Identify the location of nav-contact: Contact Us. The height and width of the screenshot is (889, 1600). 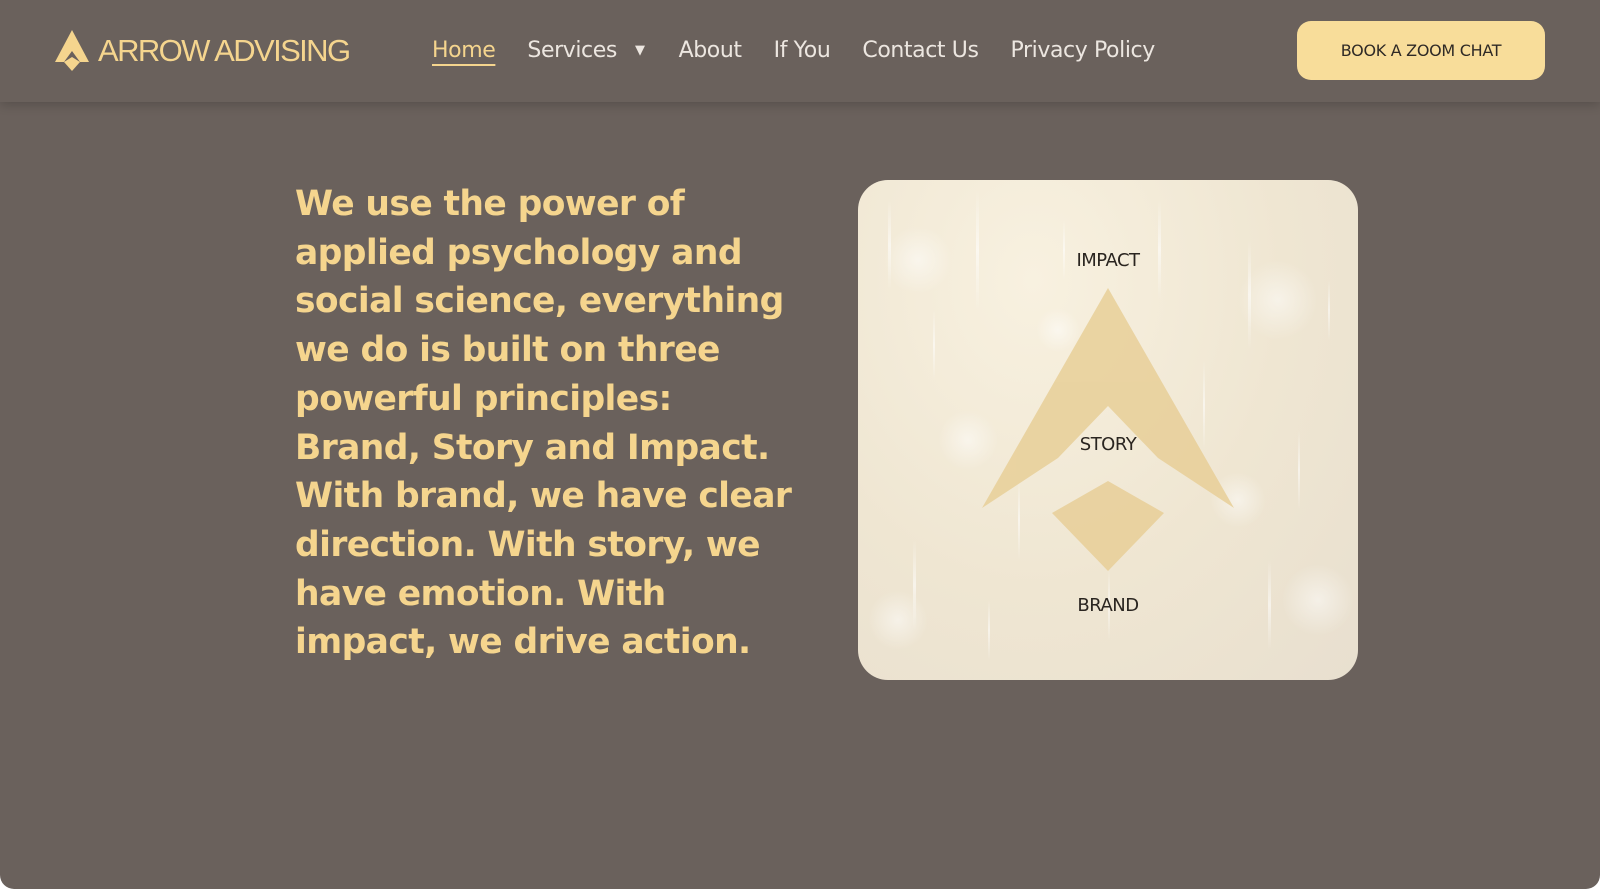
(920, 51).